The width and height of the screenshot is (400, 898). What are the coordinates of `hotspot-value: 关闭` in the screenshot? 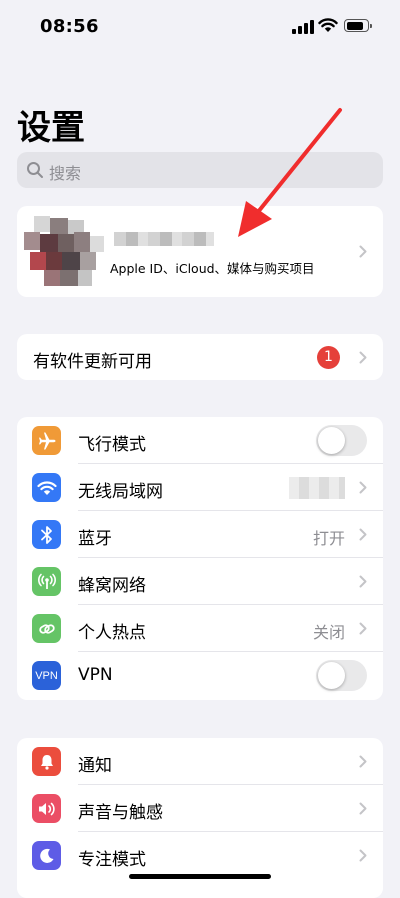 It's located at (328, 632).